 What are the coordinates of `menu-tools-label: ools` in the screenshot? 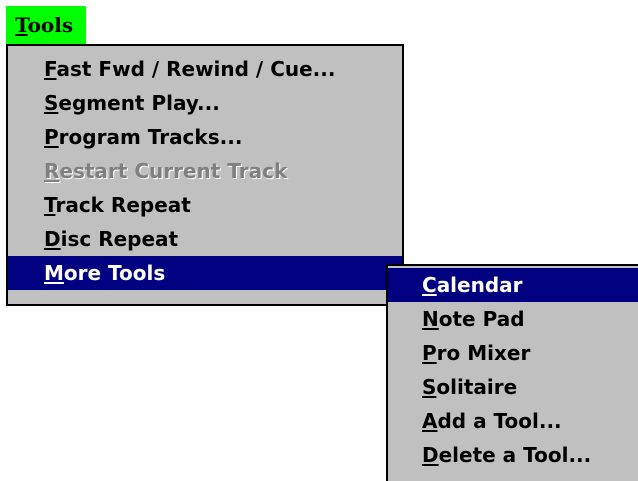 It's located at (50, 25).